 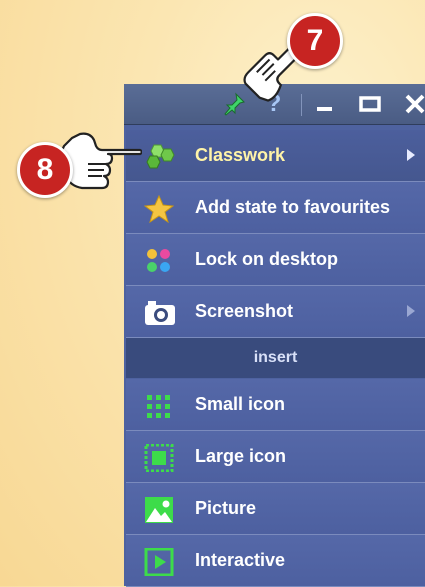 What do you see at coordinates (159, 156) in the screenshot?
I see `classwork-icon` at bounding box center [159, 156].